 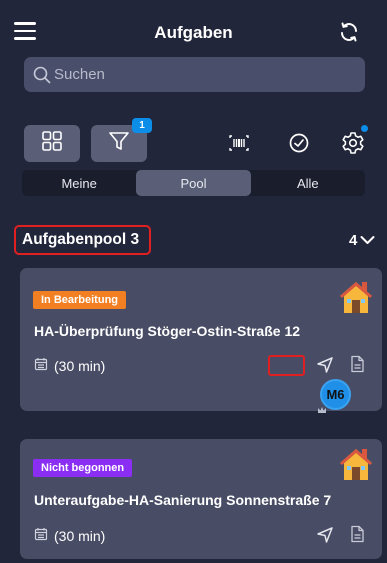 What do you see at coordinates (308, 183) in the screenshot?
I see `tab-alle: Alle` at bounding box center [308, 183].